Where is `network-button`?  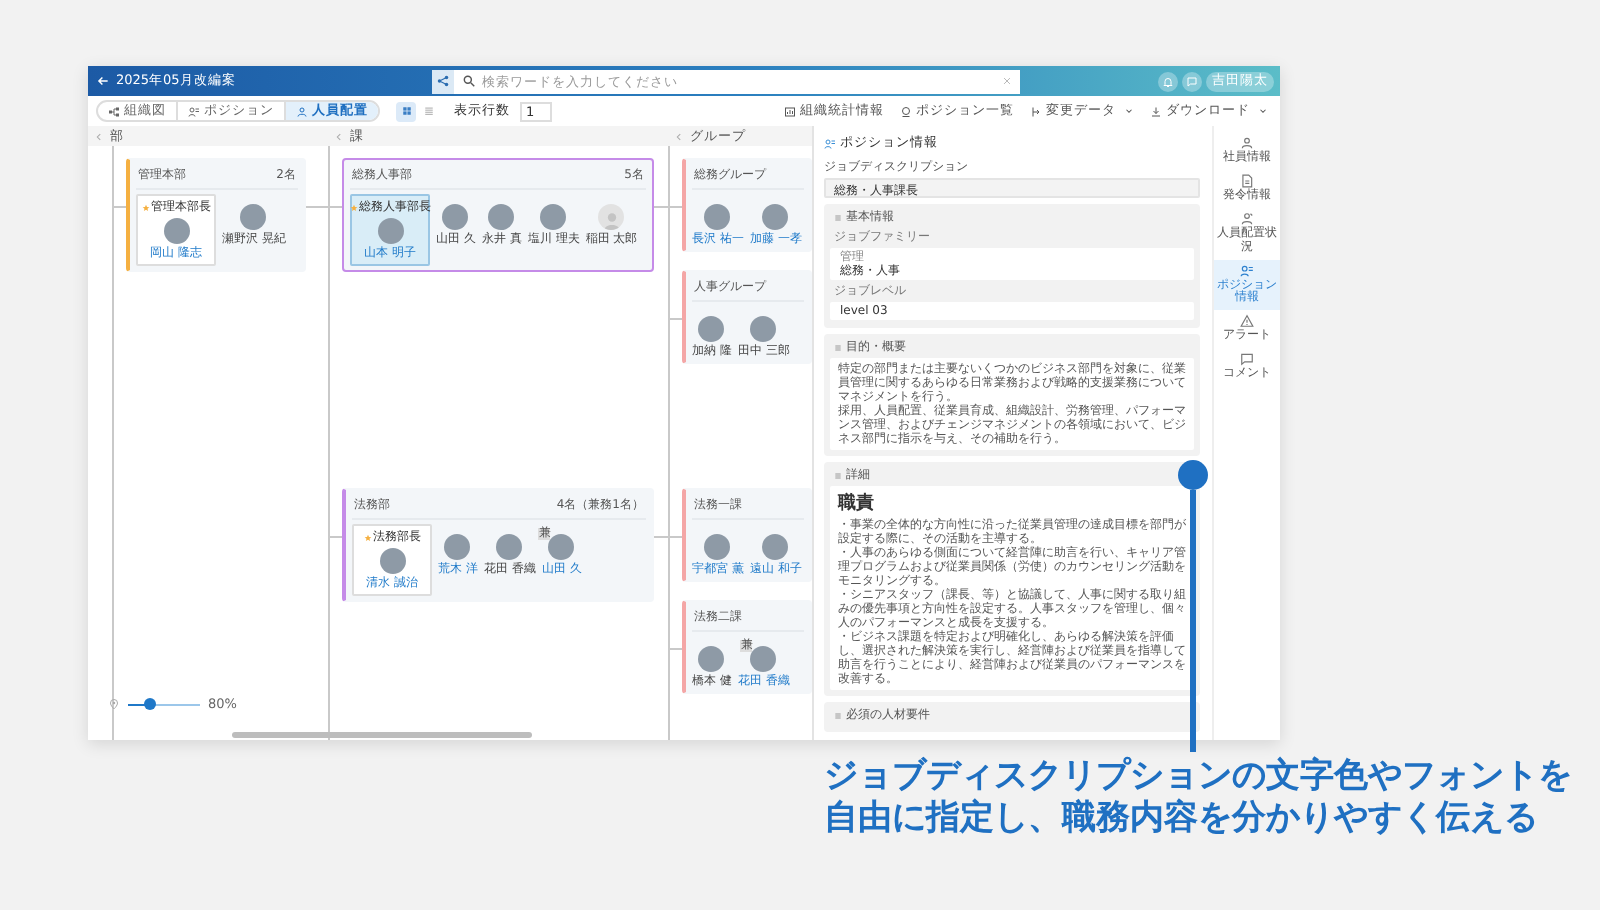 network-button is located at coordinates (443, 81).